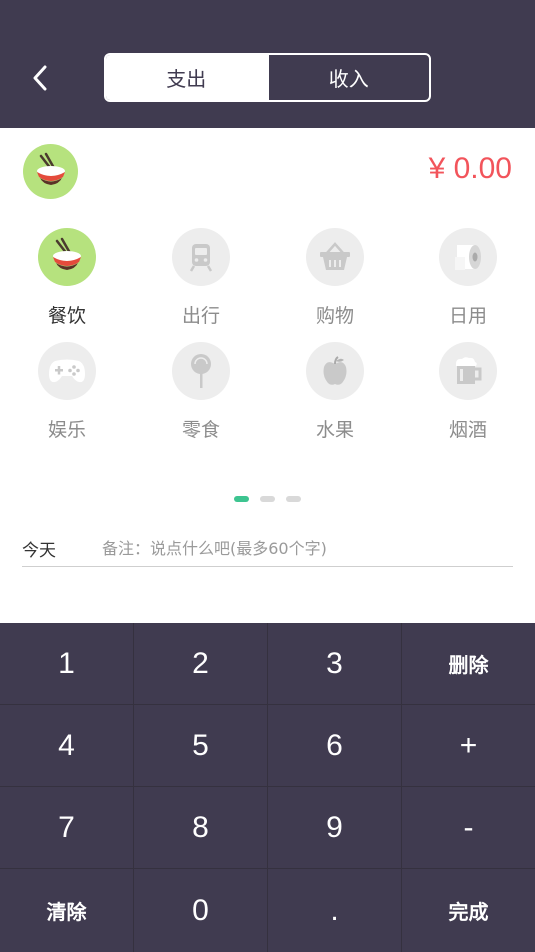 The image size is (535, 952). What do you see at coordinates (468, 664) in the screenshot?
I see `delete-button: 删除` at bounding box center [468, 664].